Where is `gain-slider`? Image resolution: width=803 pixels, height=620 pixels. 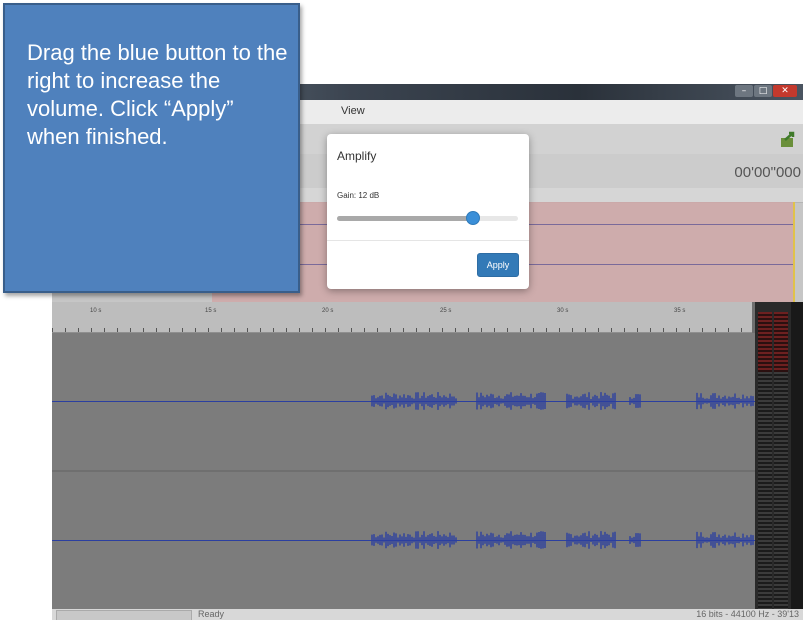
gain-slider is located at coordinates (427, 218).